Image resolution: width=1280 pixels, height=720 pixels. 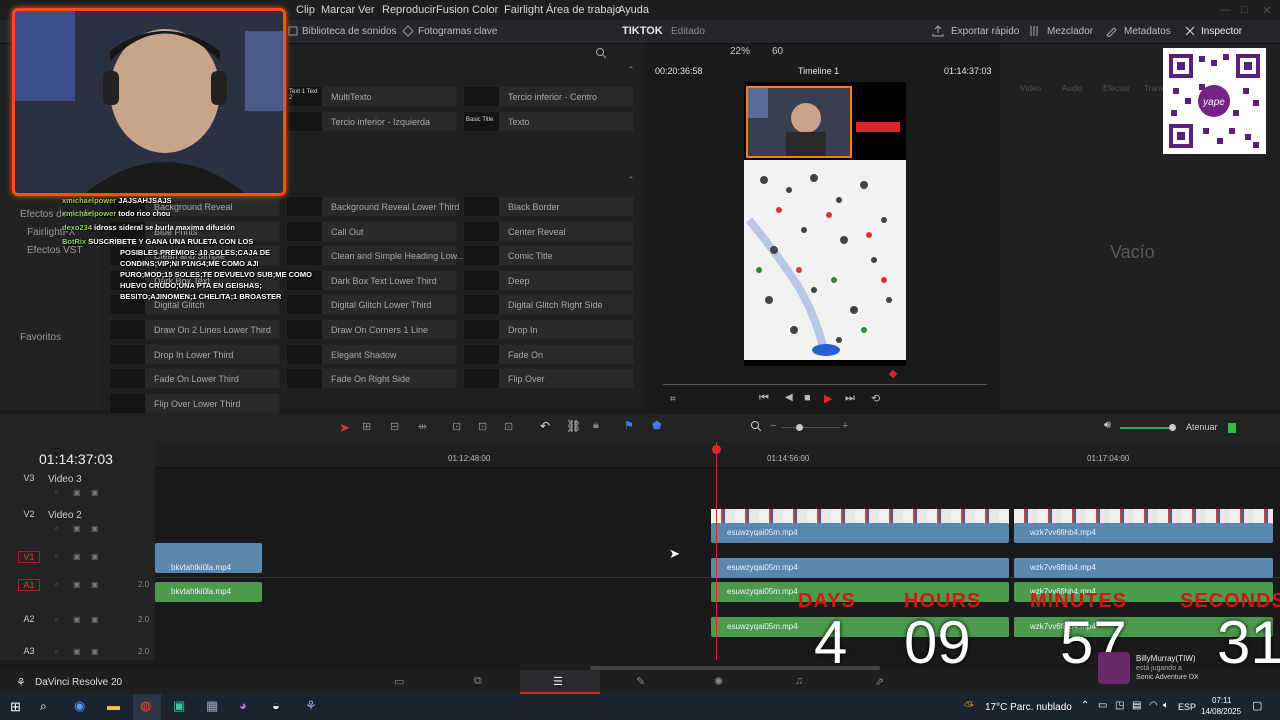 What do you see at coordinates (1030, 88) in the screenshot?
I see `inspector-tab-video: Vídeo` at bounding box center [1030, 88].